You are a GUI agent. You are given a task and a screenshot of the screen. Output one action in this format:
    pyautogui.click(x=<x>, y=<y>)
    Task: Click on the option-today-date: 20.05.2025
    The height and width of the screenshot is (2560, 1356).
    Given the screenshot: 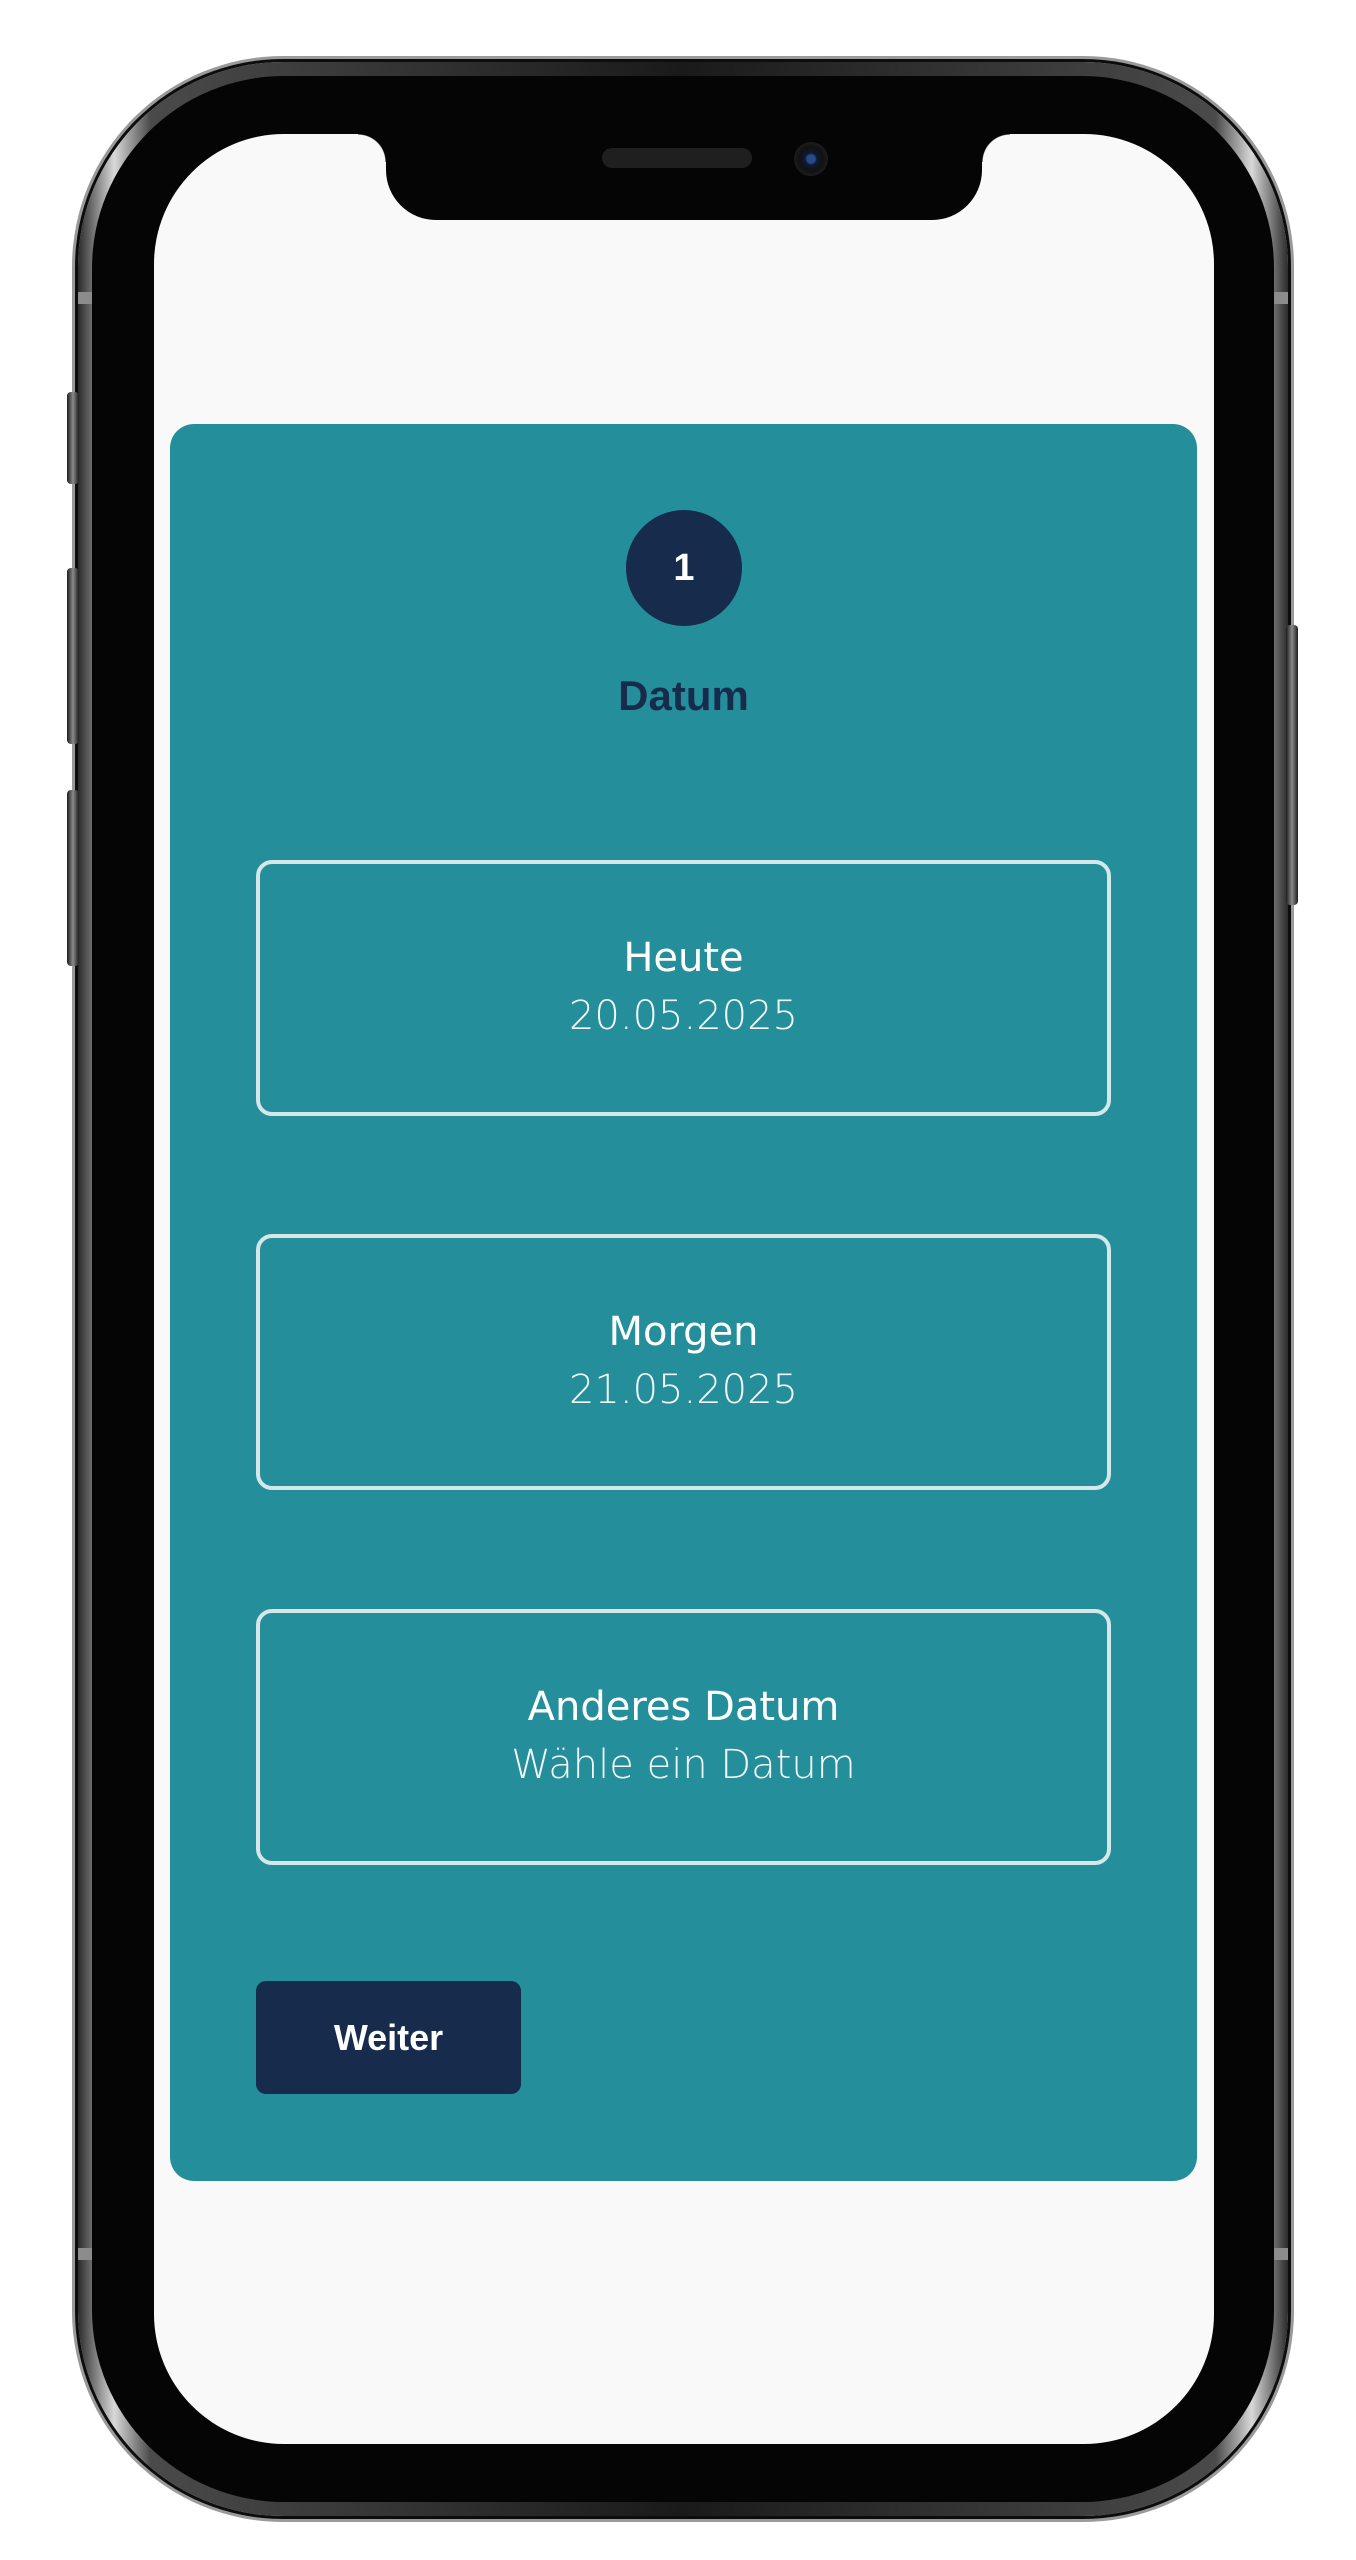 What is the action you would take?
    pyautogui.click(x=683, y=1016)
    